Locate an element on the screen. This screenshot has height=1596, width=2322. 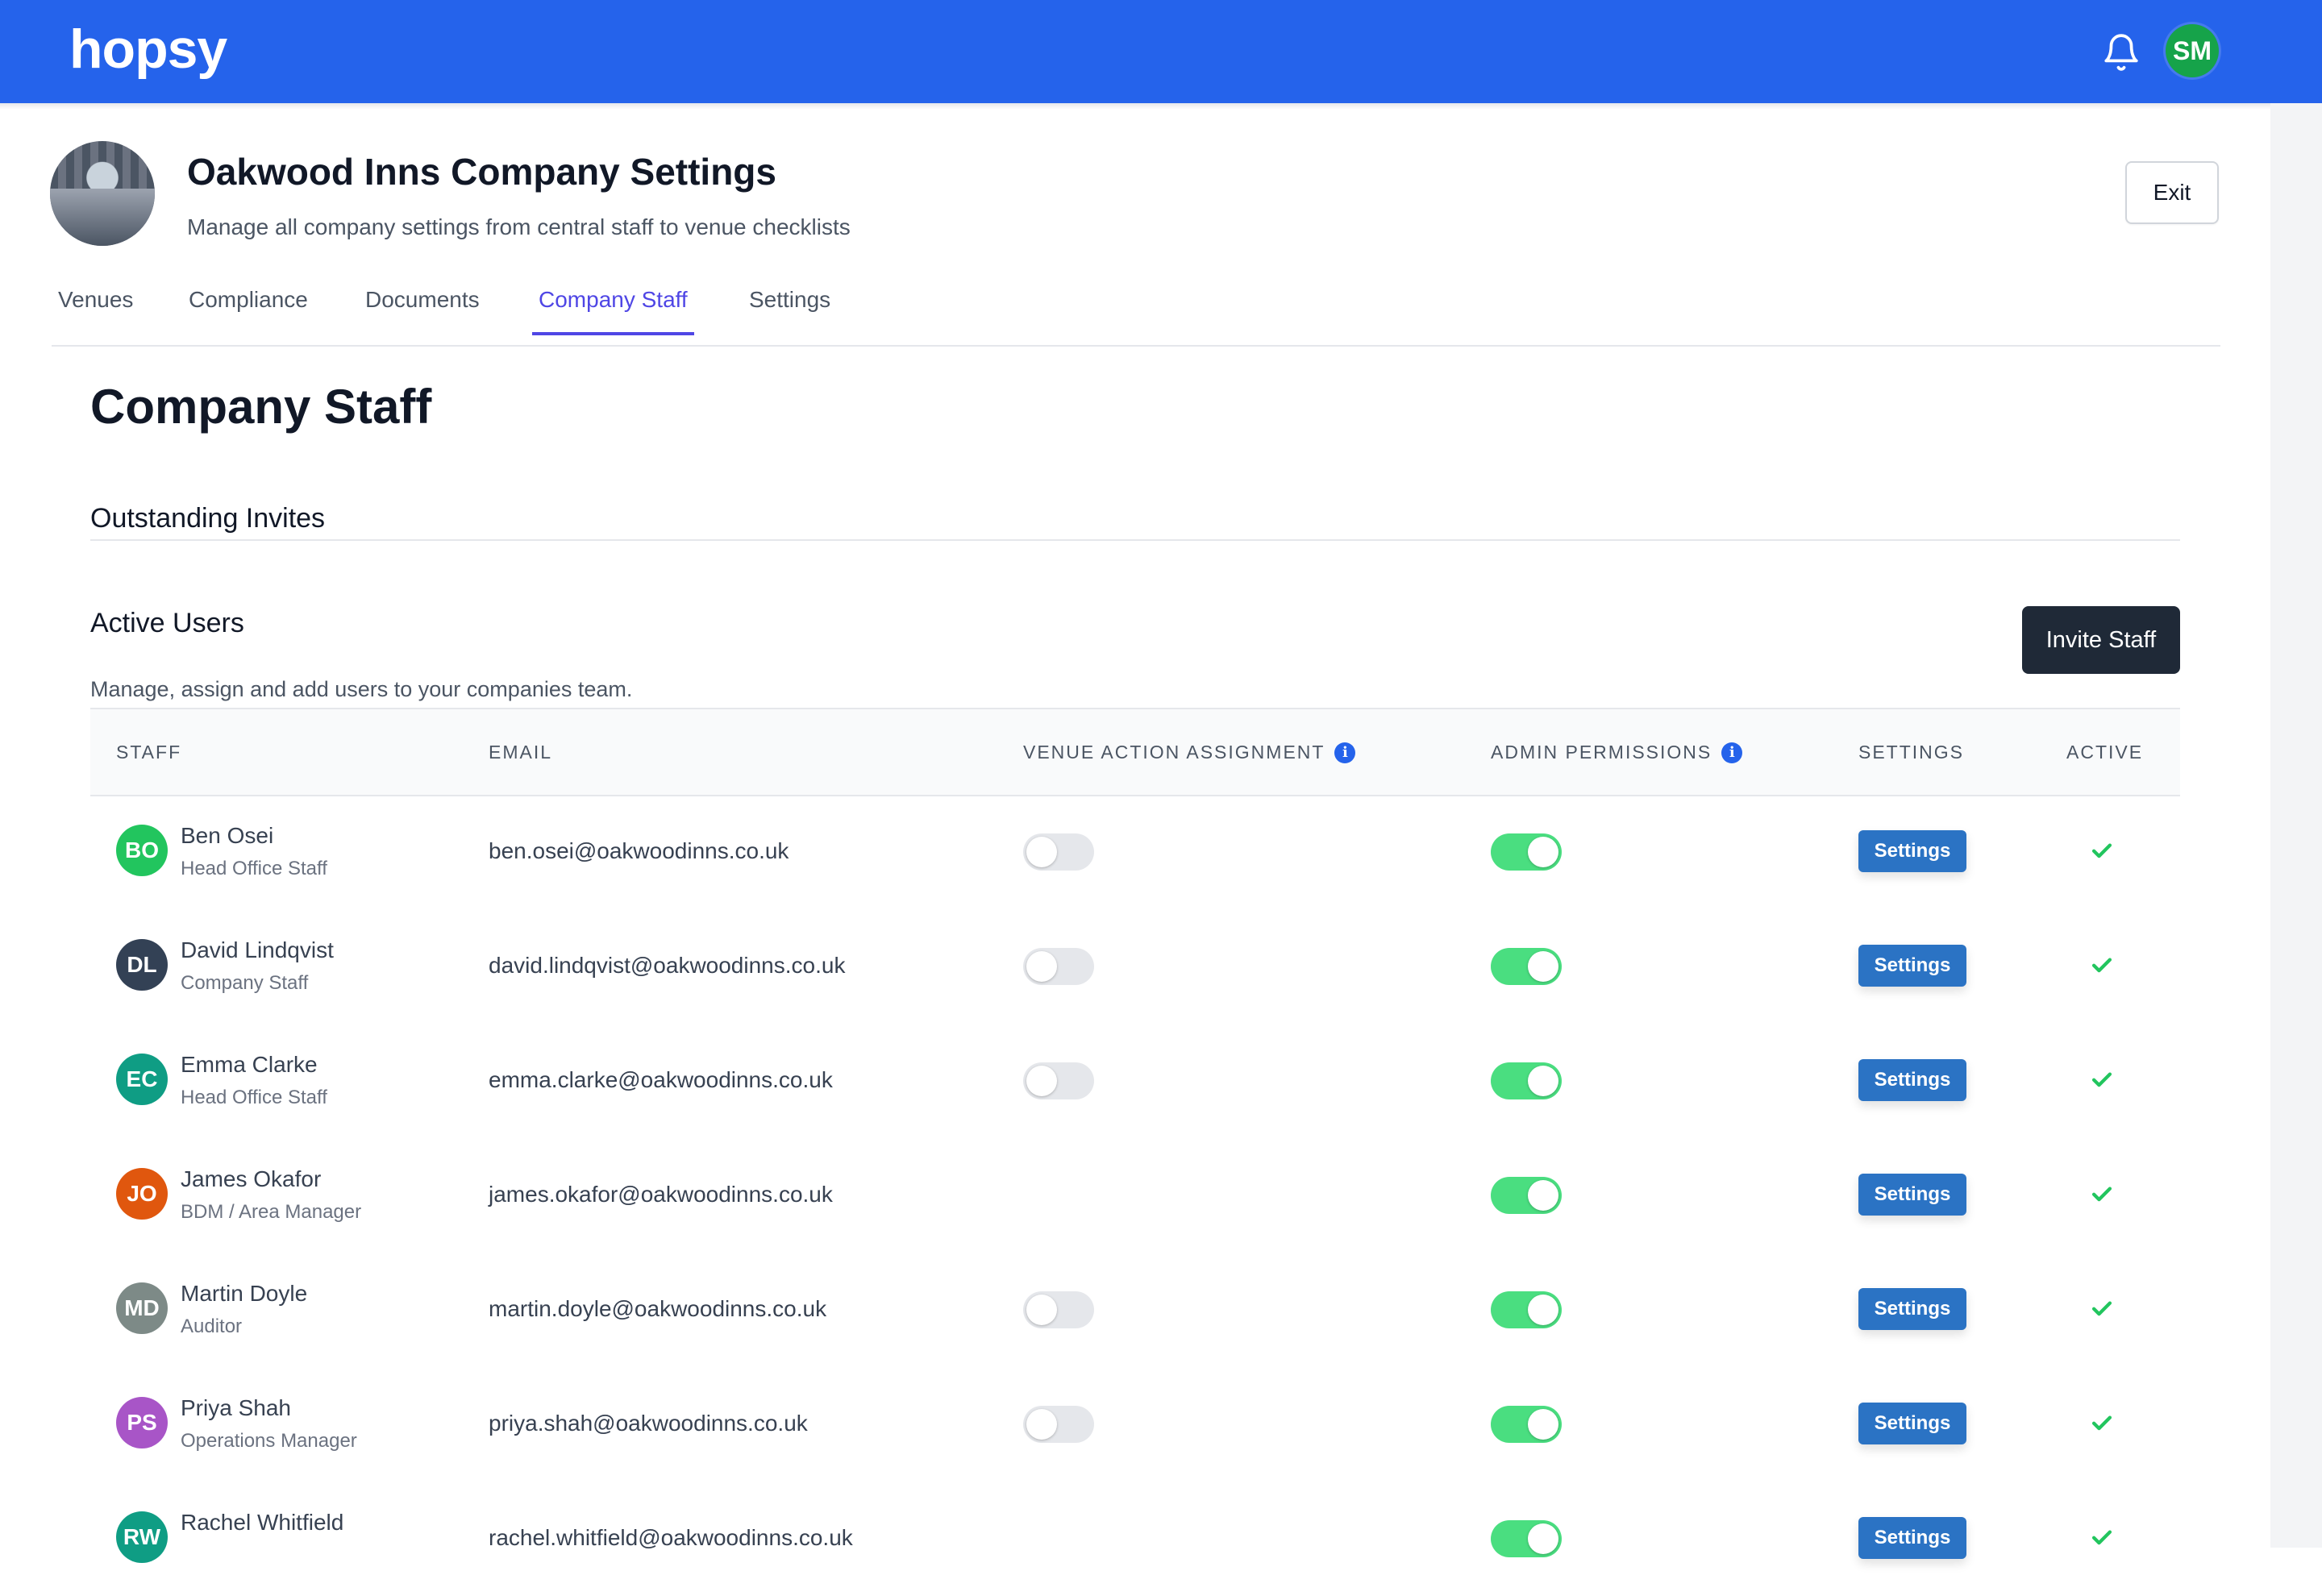
staff-name: Priya Shah is located at coordinates (236, 1407).